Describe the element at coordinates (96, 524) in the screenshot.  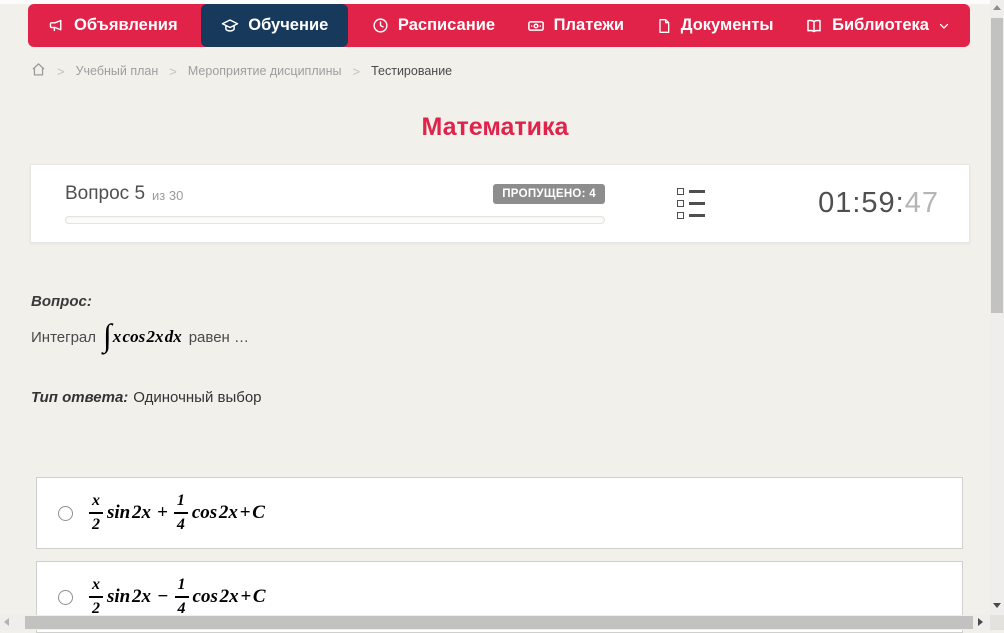
I see `fraction-denominator: 2` at that location.